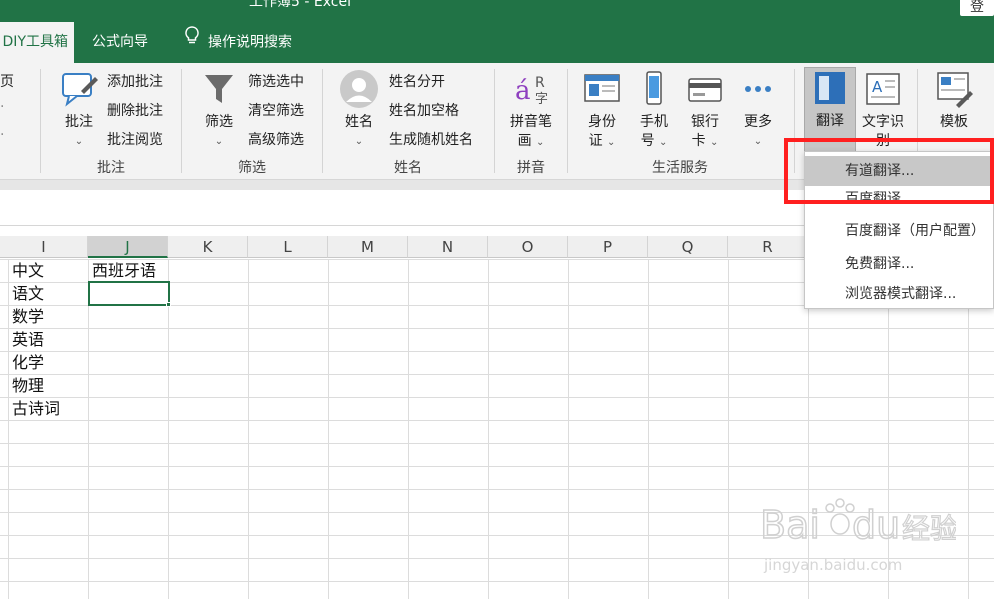 The height and width of the screenshot is (599, 994). I want to click on cell-i1: 中文, so click(26, 270).